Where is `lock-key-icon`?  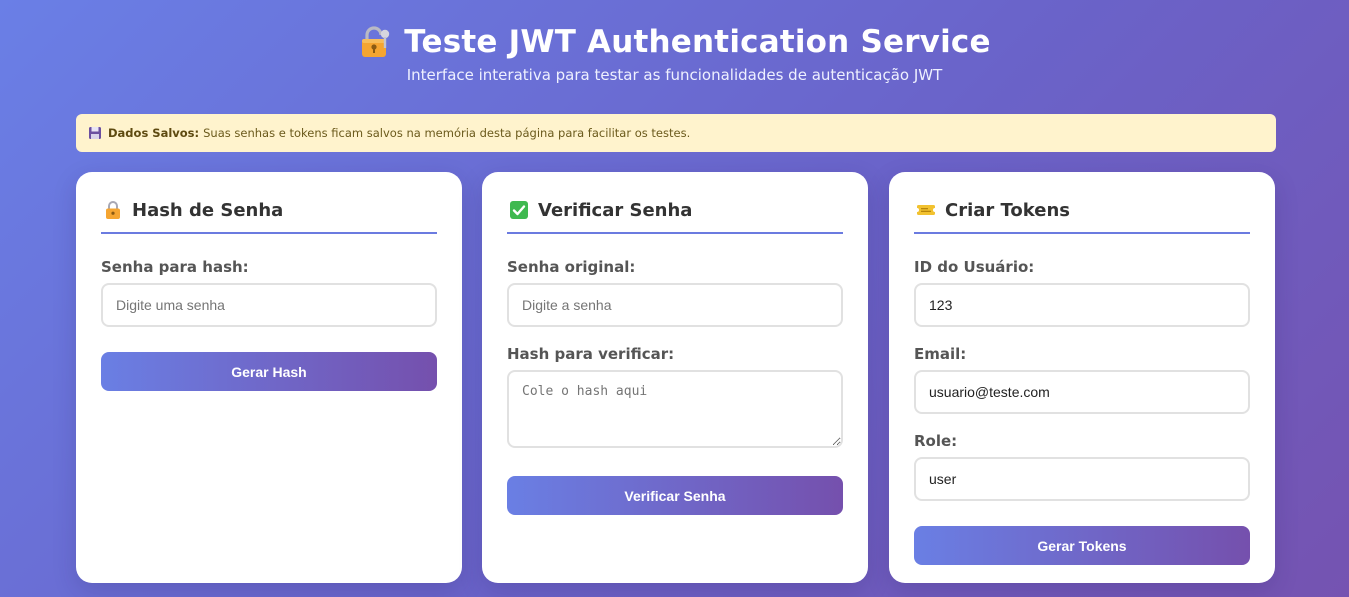 lock-key-icon is located at coordinates (376, 41).